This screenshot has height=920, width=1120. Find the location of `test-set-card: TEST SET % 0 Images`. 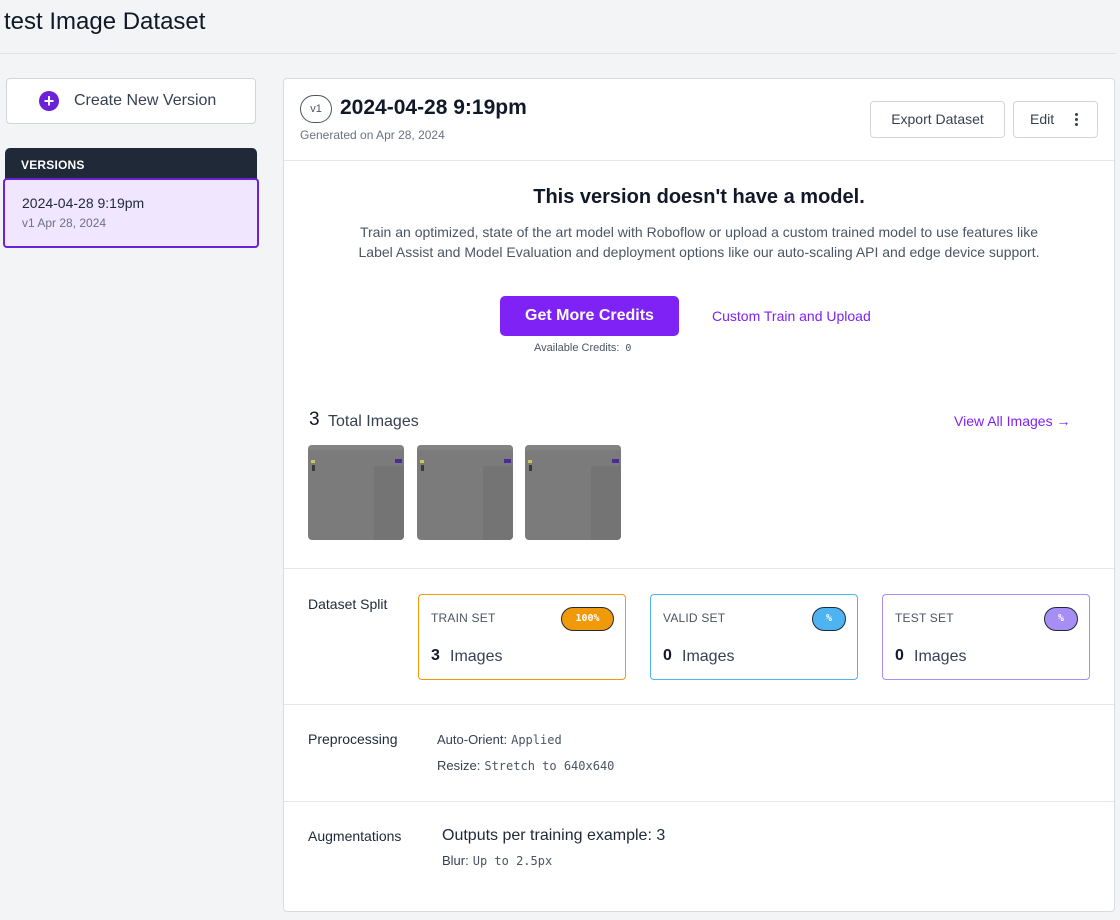

test-set-card: TEST SET % 0 Images is located at coordinates (986, 637).